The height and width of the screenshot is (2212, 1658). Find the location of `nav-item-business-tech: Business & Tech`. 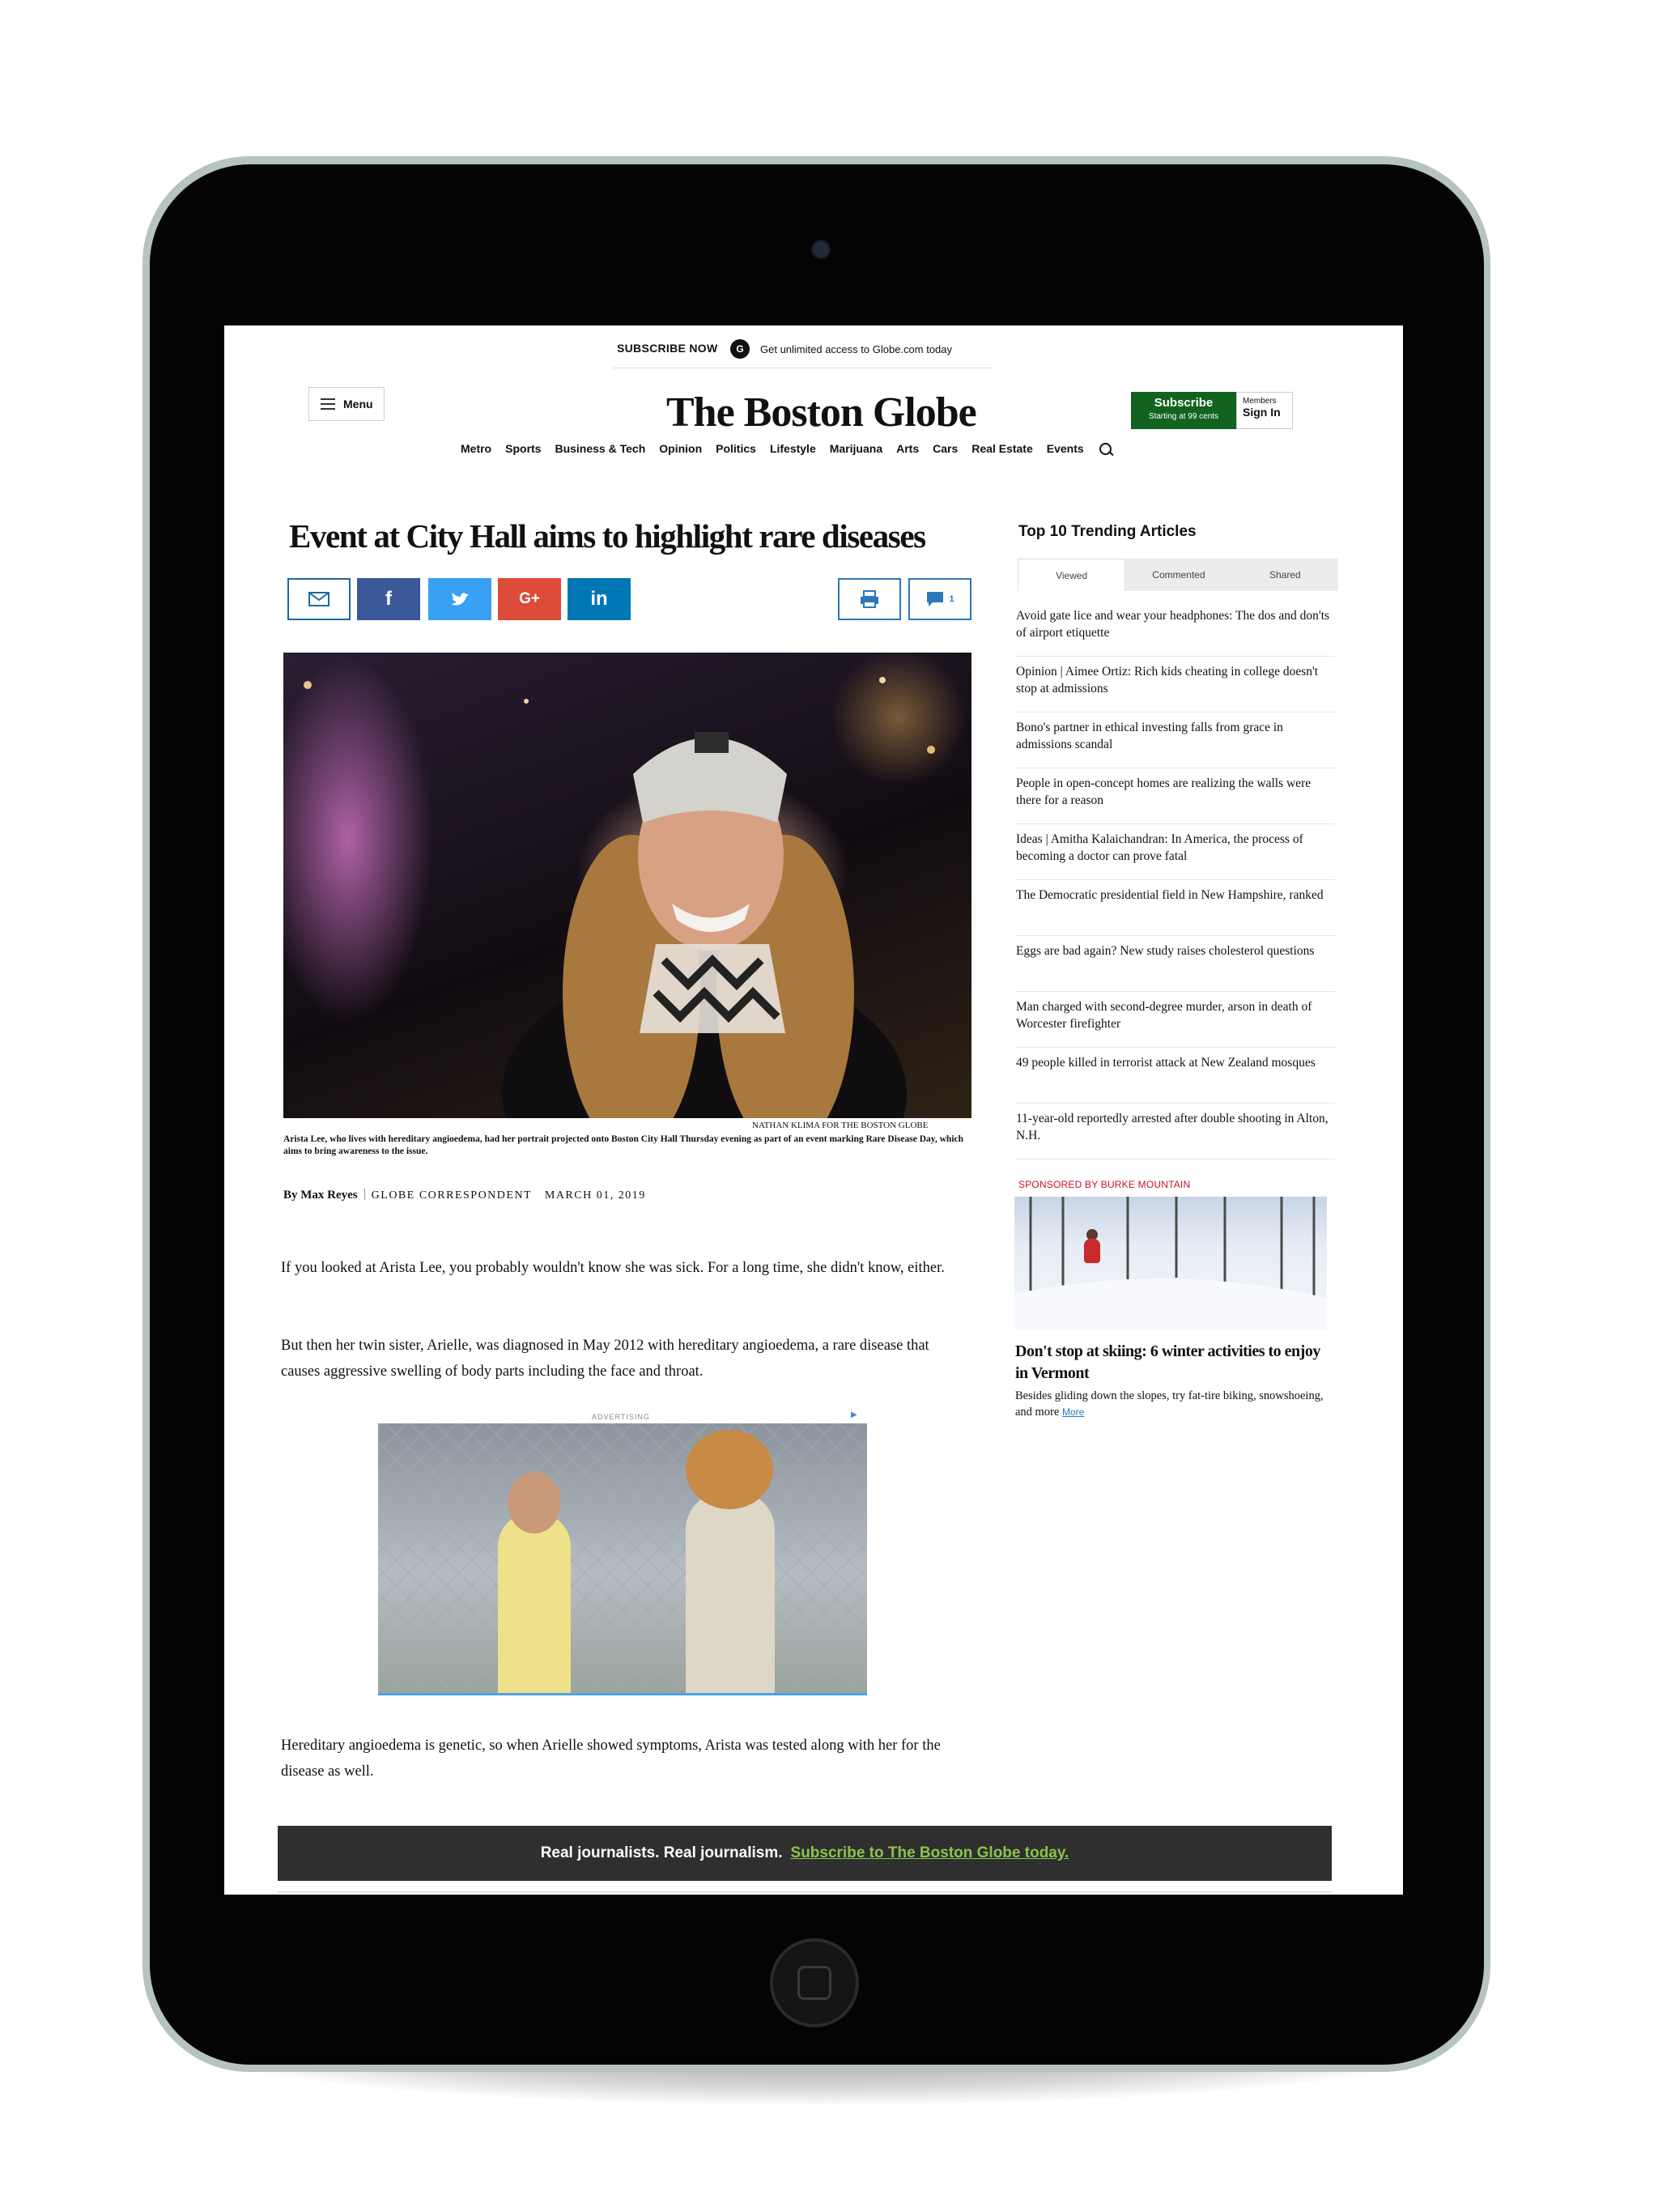

nav-item-business-tech: Business & Tech is located at coordinates (600, 449).